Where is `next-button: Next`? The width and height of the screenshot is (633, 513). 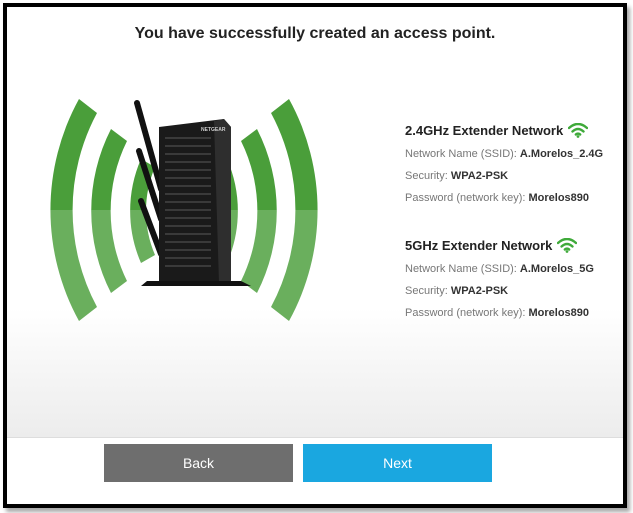 next-button: Next is located at coordinates (397, 463).